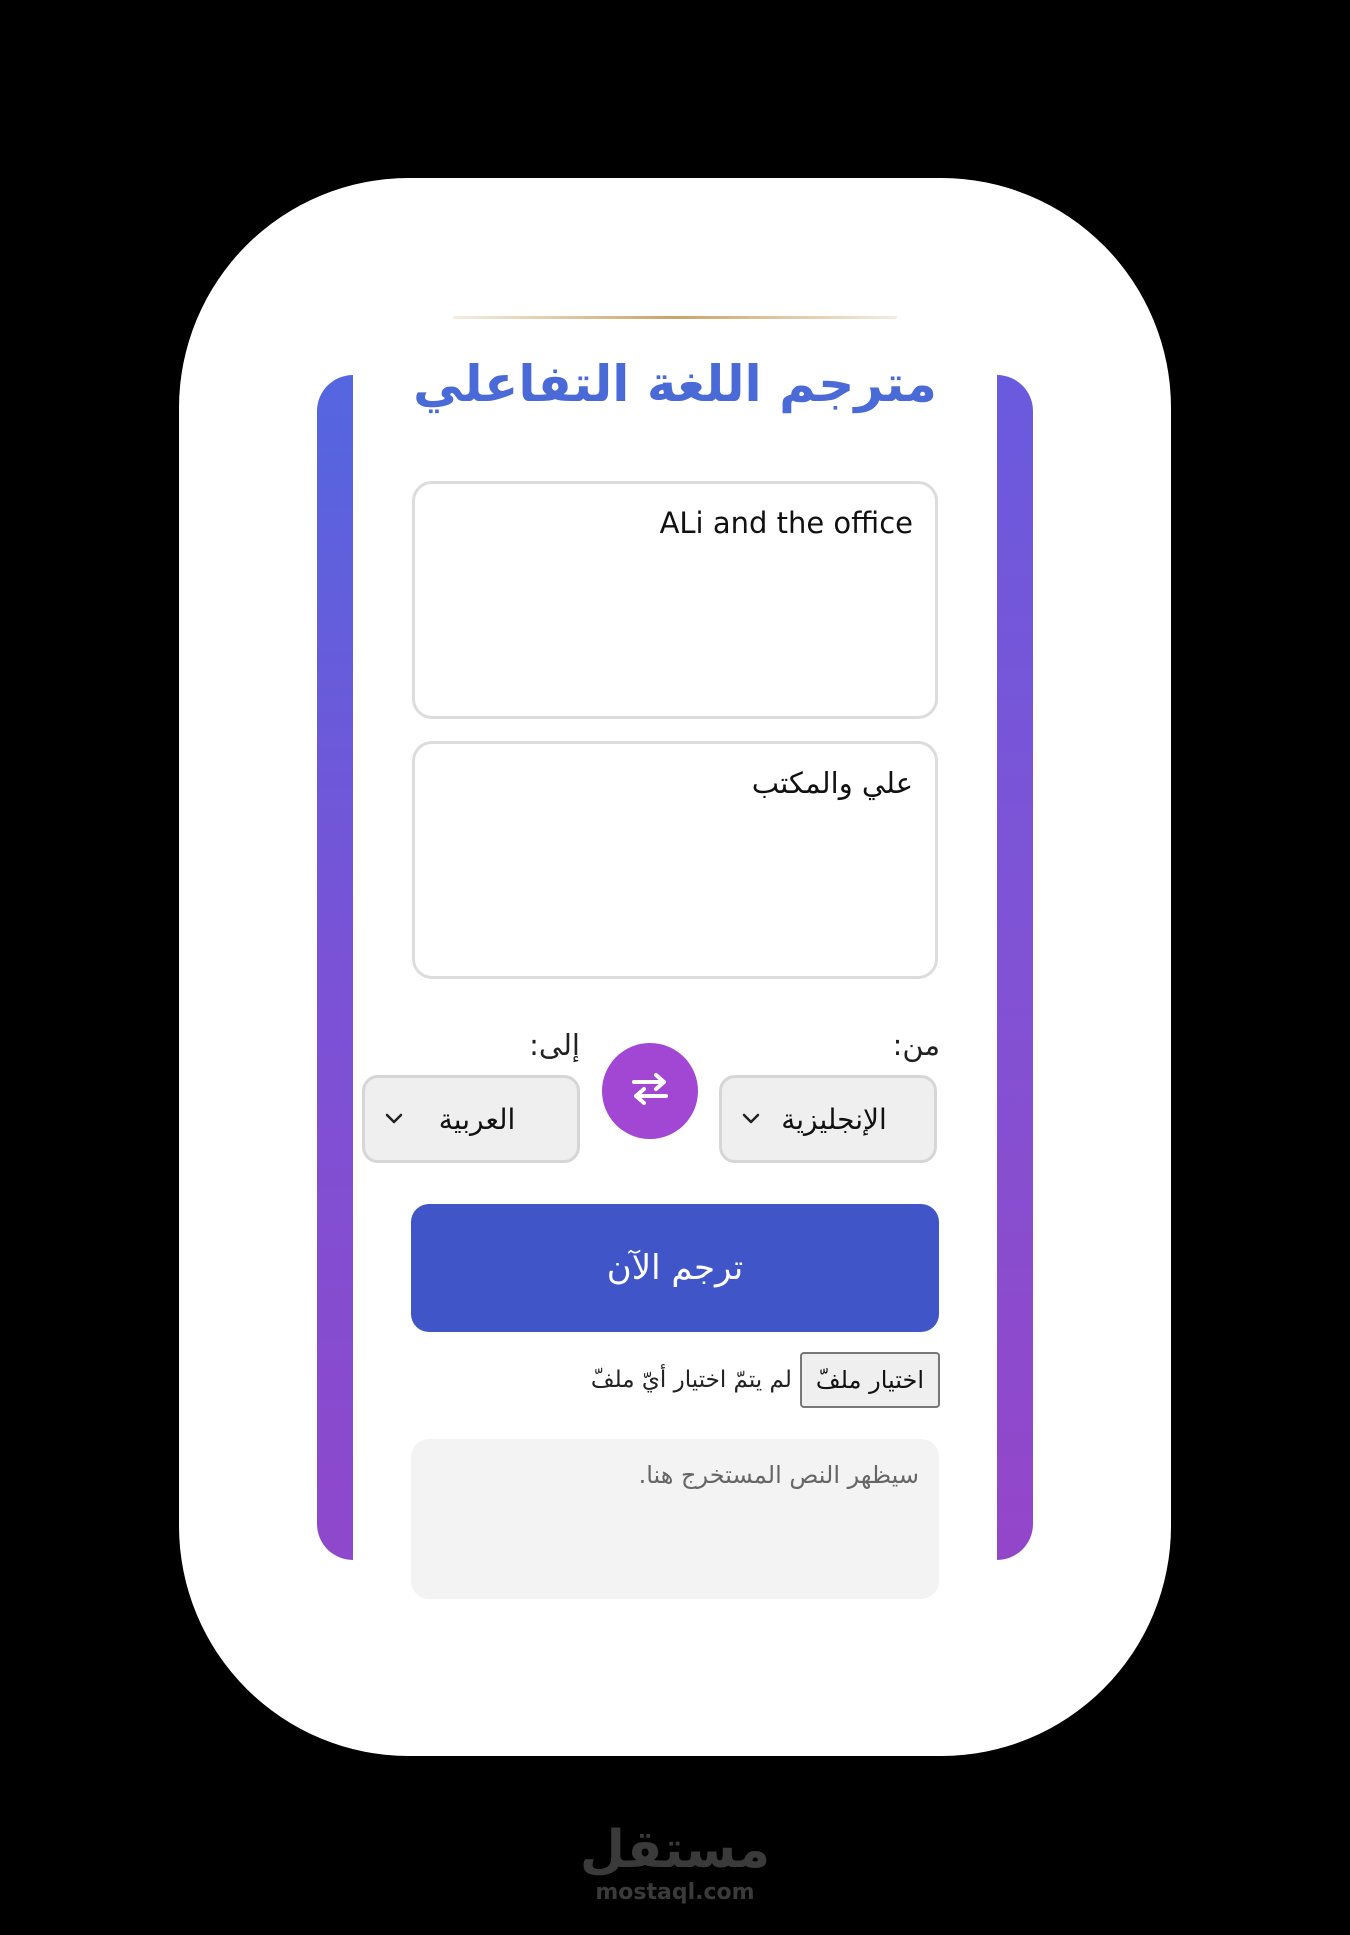 This screenshot has height=1935, width=1350. What do you see at coordinates (869, 1380) in the screenshot?
I see `choose-file-button: اختيار ملفّ` at bounding box center [869, 1380].